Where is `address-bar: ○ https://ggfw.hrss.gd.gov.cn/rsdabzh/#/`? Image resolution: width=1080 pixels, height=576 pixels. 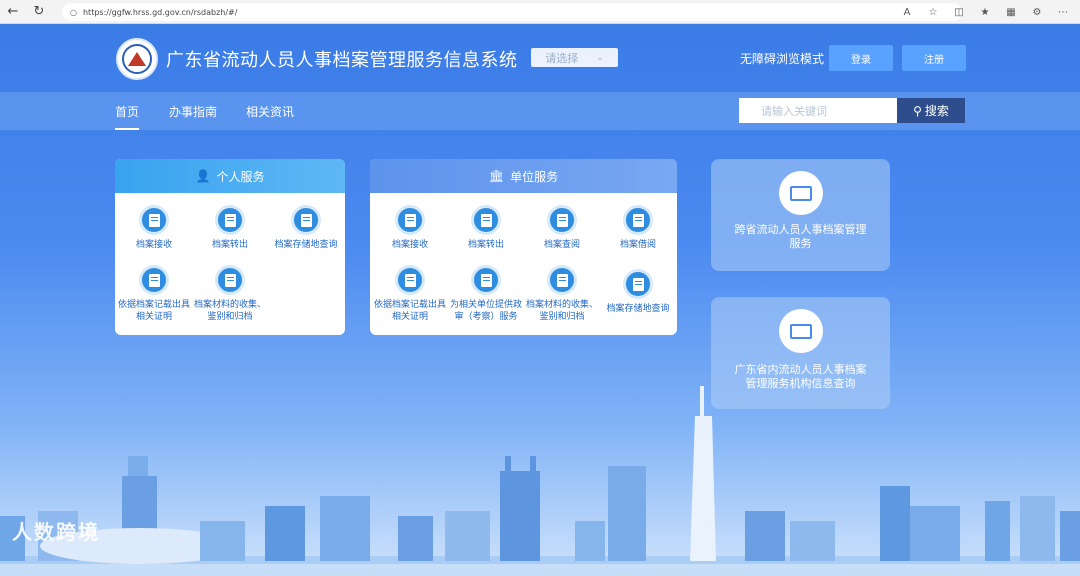 address-bar: ○ https://ggfw.hrss.gd.gov.cn/rsdabzh/#/ is located at coordinates (512, 12).